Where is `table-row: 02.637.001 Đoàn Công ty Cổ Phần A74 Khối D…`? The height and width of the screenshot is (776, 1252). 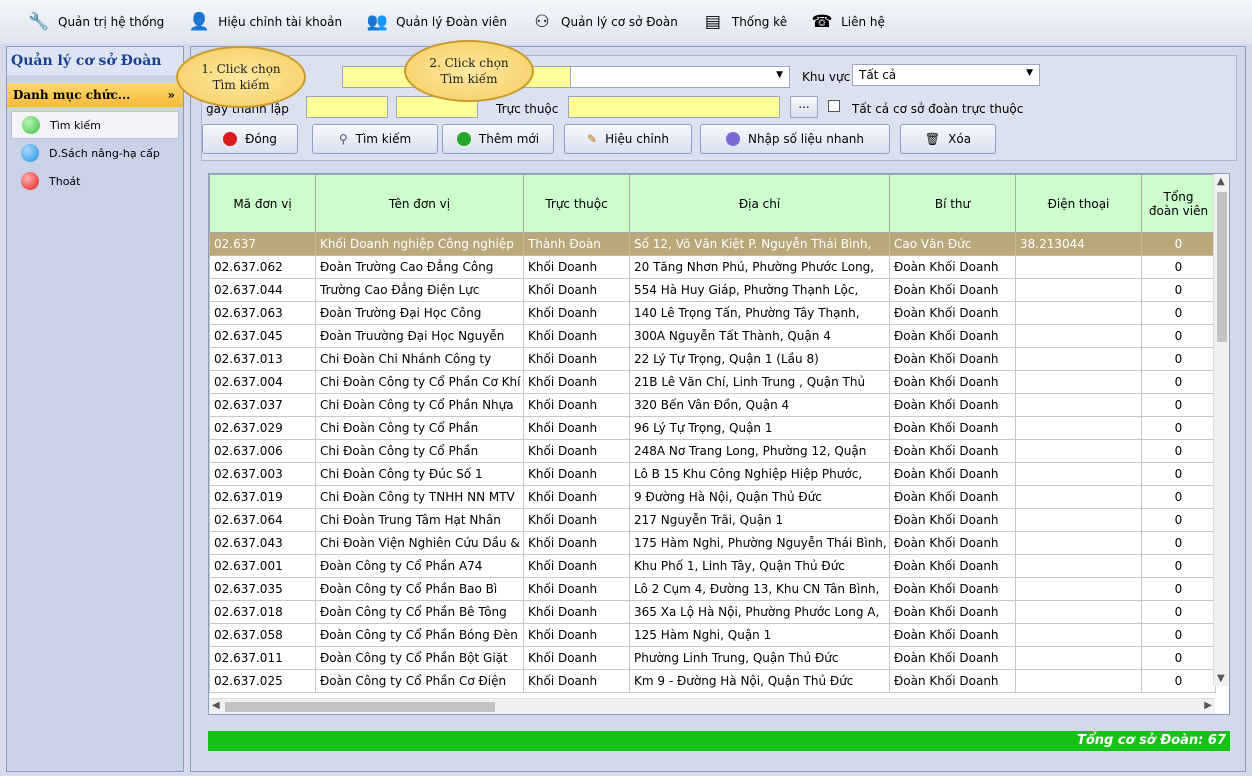
table-row: 02.637.001 Đoàn Công ty Cổ Phần A74 Khối D… is located at coordinates (712, 566).